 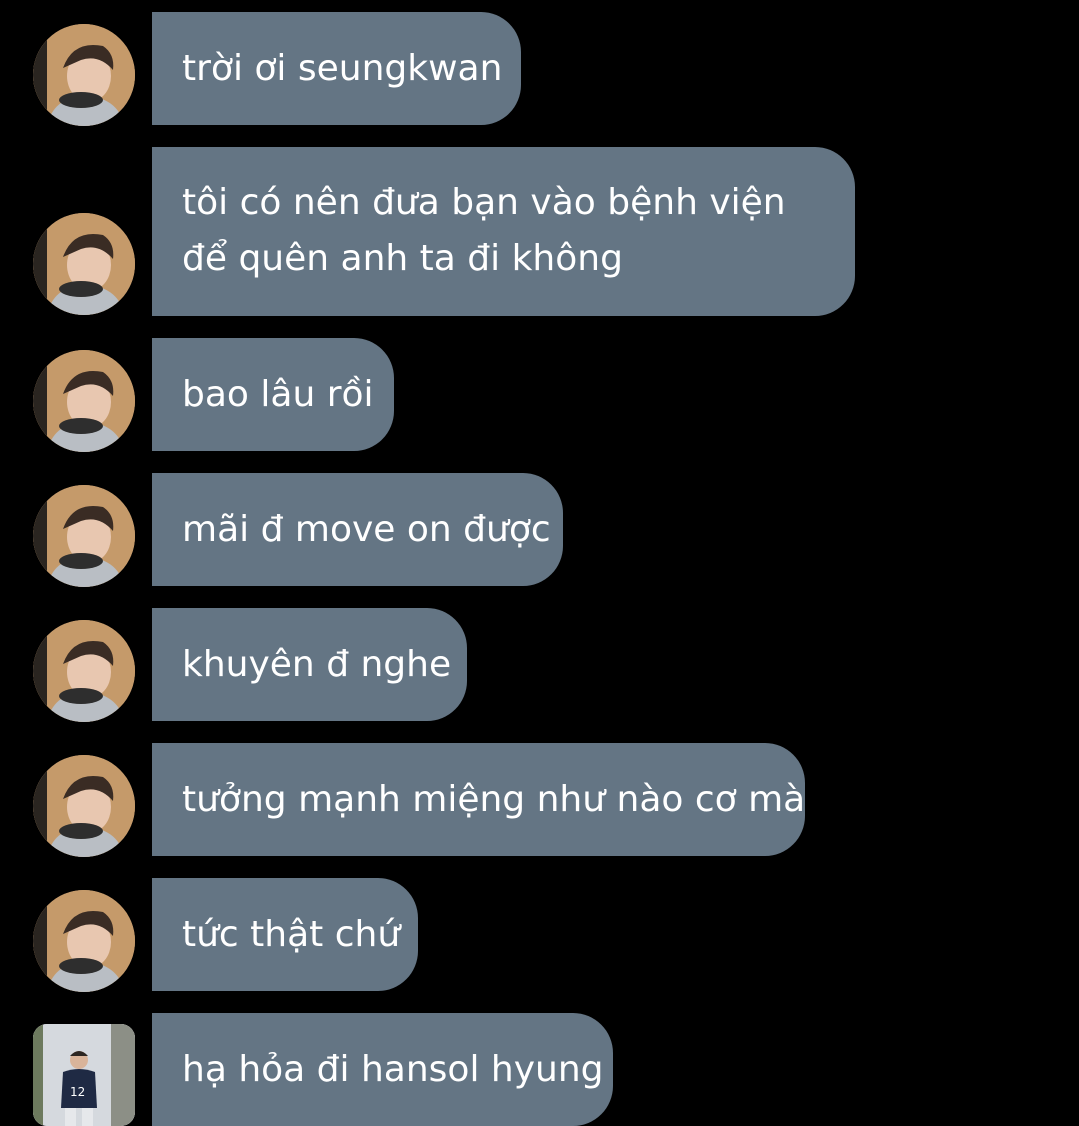 I want to click on message-row: 12 hạ hỏa đi hansol hyung, so click(x=539, y=1069).